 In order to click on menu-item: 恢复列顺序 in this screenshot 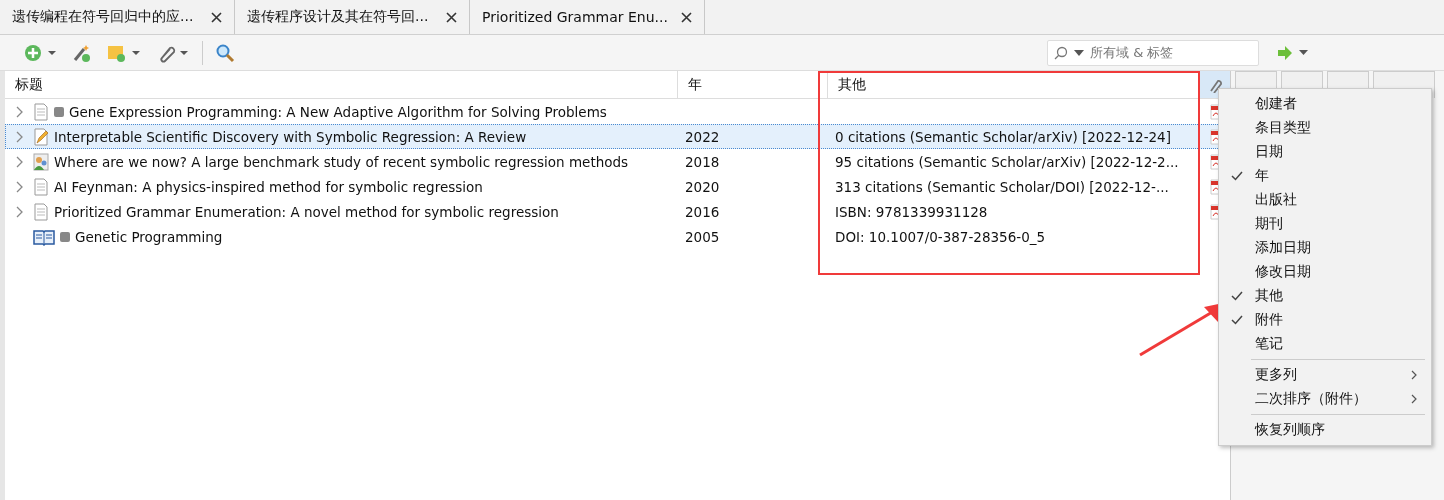, I will do `click(1325, 430)`.